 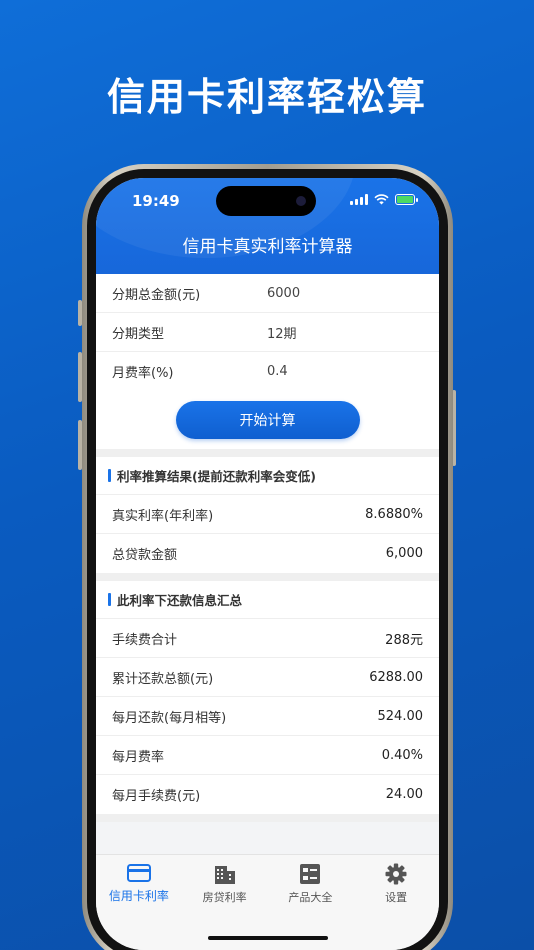 What do you see at coordinates (267, 600) in the screenshot?
I see `section-title: 此利率下还款信息汇总` at bounding box center [267, 600].